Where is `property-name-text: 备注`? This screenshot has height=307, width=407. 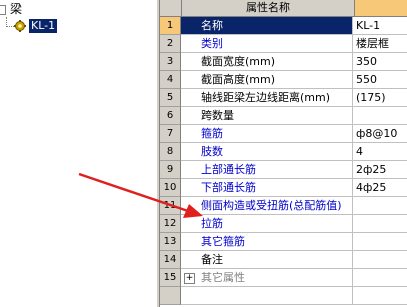
property-name-text: 备注 is located at coordinates (212, 259).